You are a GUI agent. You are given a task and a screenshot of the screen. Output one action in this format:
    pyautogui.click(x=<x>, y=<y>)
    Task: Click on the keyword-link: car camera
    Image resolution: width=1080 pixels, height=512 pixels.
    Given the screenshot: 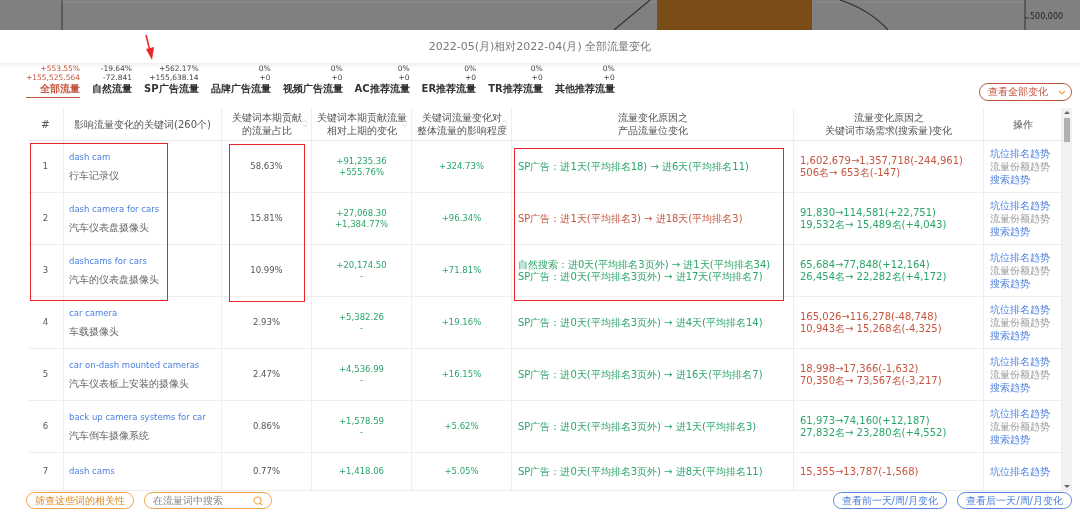 What is the action you would take?
    pyautogui.click(x=93, y=313)
    